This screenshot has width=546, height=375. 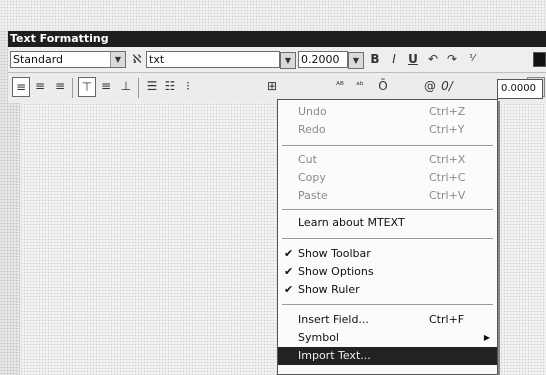 What do you see at coordinates (272, 86) in the screenshot?
I see `insert-field-icon: ⊞` at bounding box center [272, 86].